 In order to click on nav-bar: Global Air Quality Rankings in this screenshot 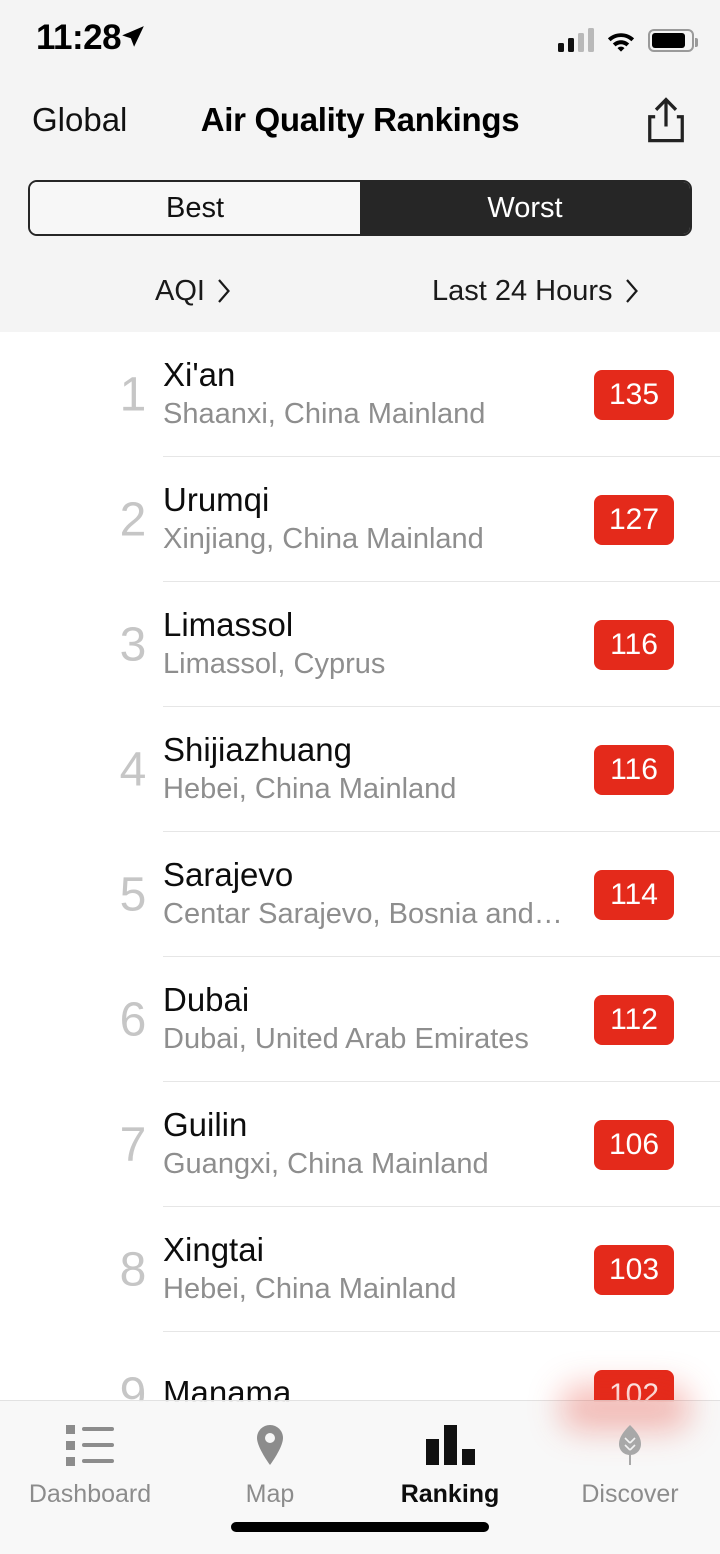, I will do `click(360, 120)`.